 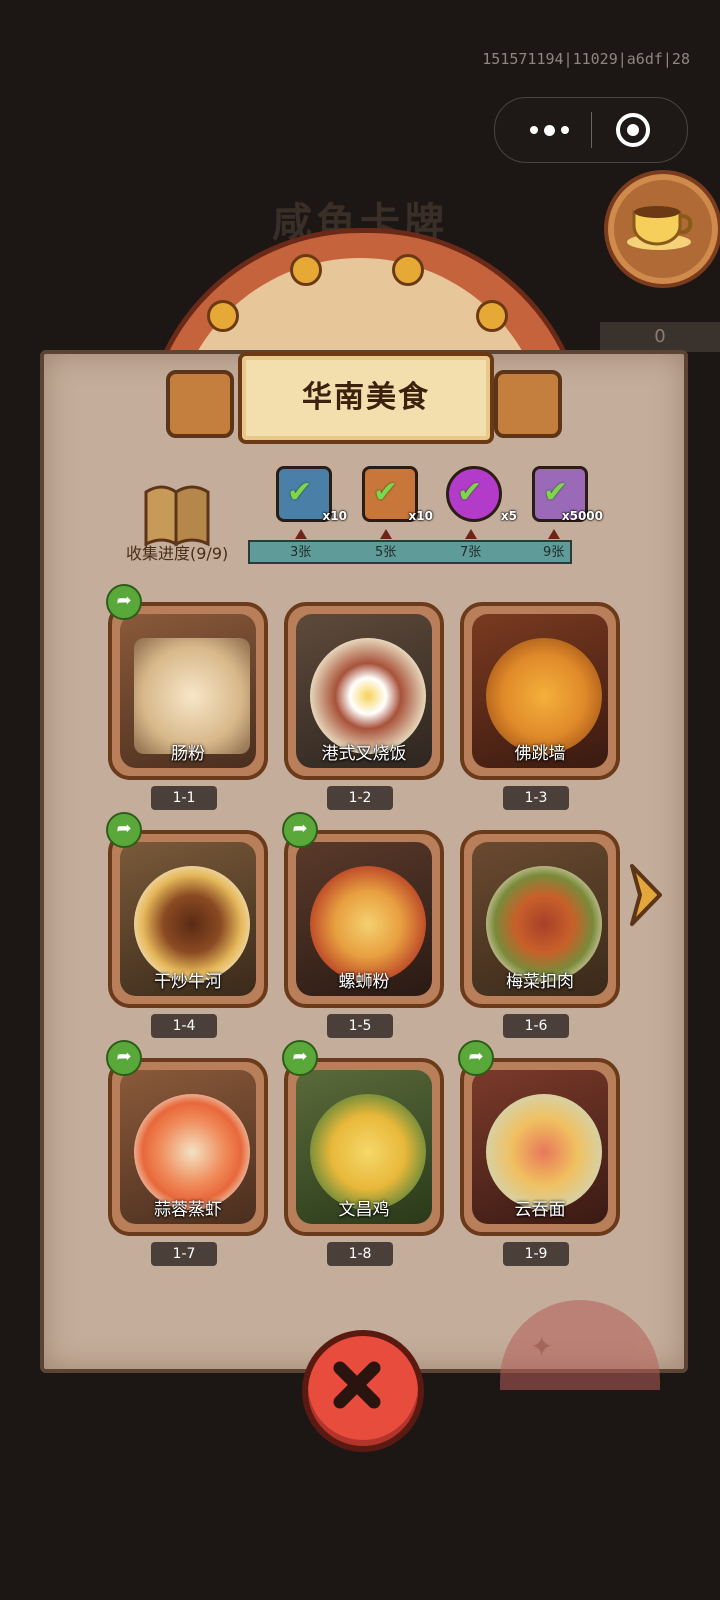 I want to click on food-card: 干炒牛河, so click(x=188, y=919).